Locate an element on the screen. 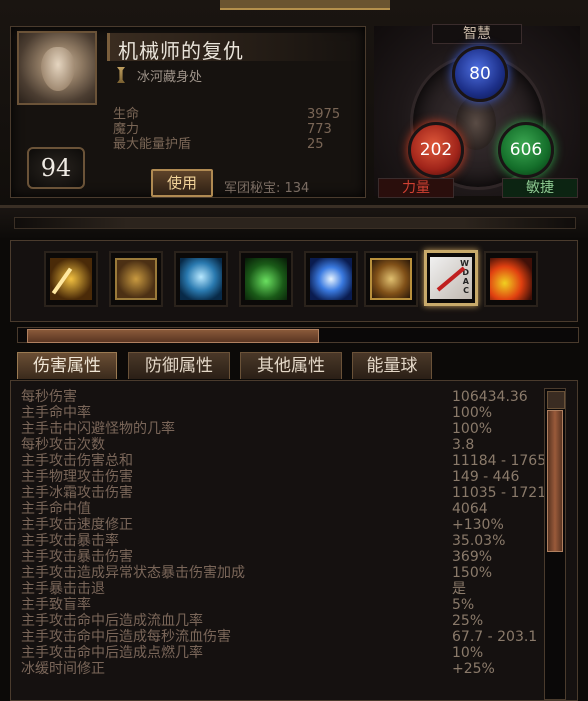  ice-lightning-icon is located at coordinates (201, 279).